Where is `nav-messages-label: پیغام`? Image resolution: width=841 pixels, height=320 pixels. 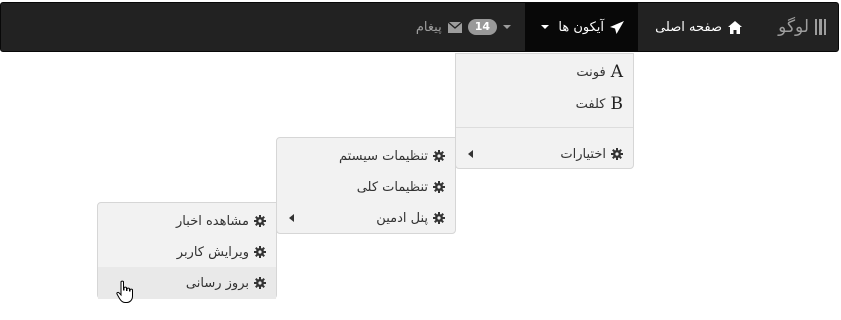 nav-messages-label: پیغام is located at coordinates (428, 27).